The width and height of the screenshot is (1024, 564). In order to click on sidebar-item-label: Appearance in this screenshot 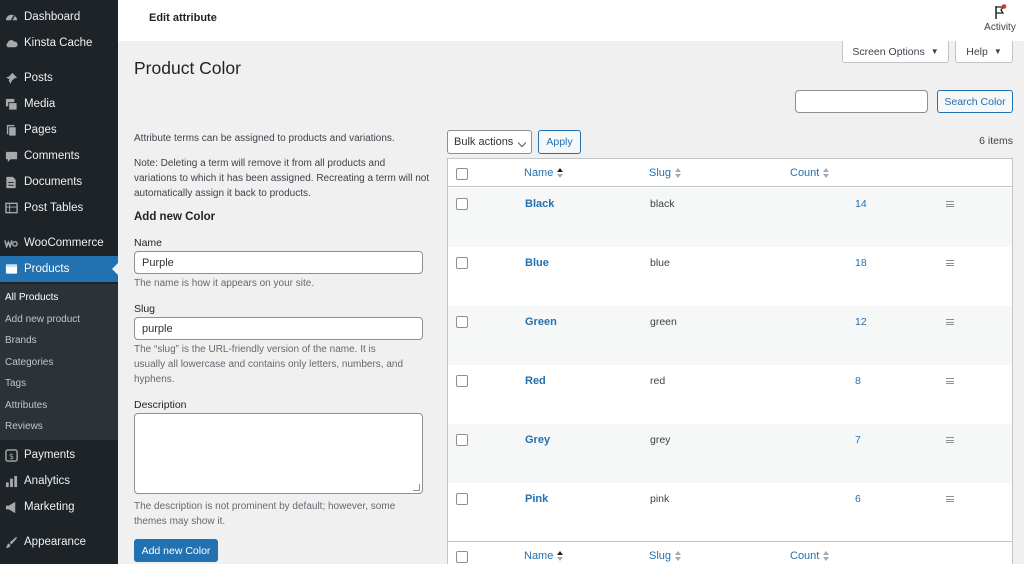, I will do `click(55, 542)`.